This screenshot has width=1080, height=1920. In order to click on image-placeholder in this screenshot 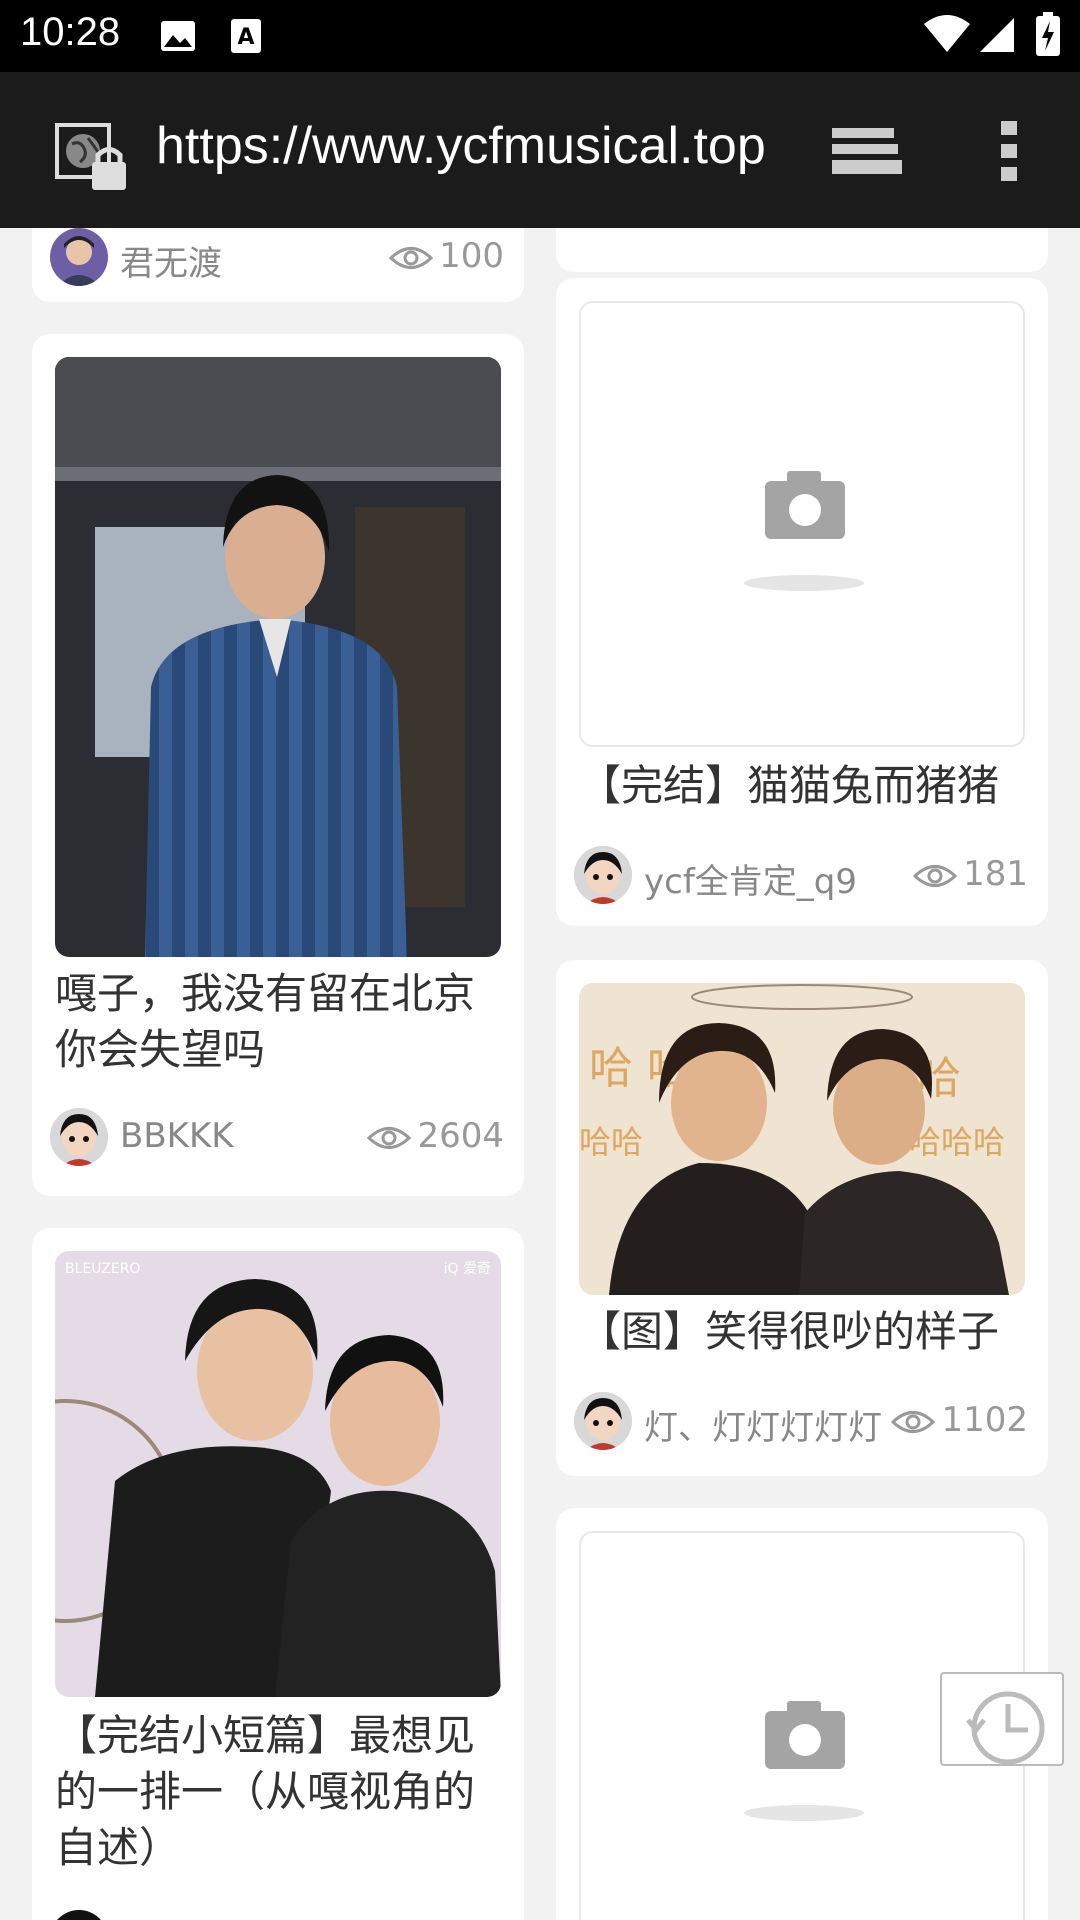, I will do `click(802, 524)`.